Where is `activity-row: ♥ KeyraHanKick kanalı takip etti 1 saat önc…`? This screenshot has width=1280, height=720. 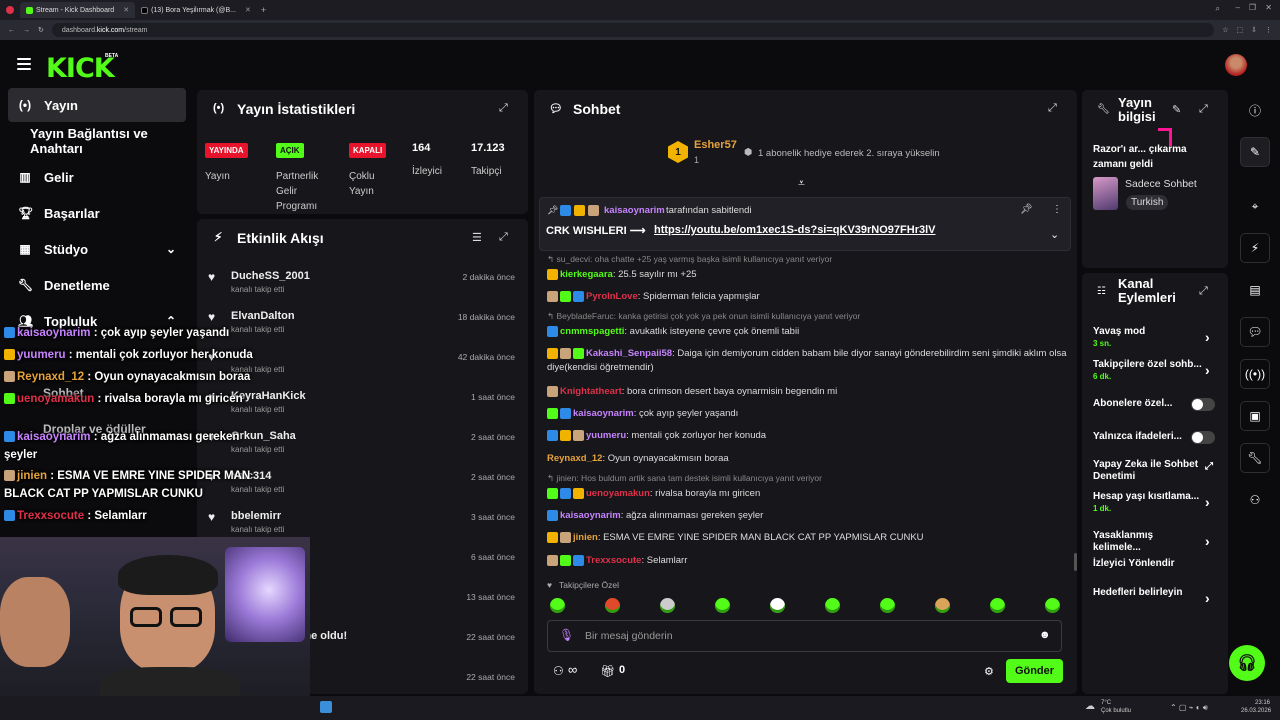
activity-row: ♥ KeyraHanKick kanalı takip etti 1 saat önc… is located at coordinates (365, 410).